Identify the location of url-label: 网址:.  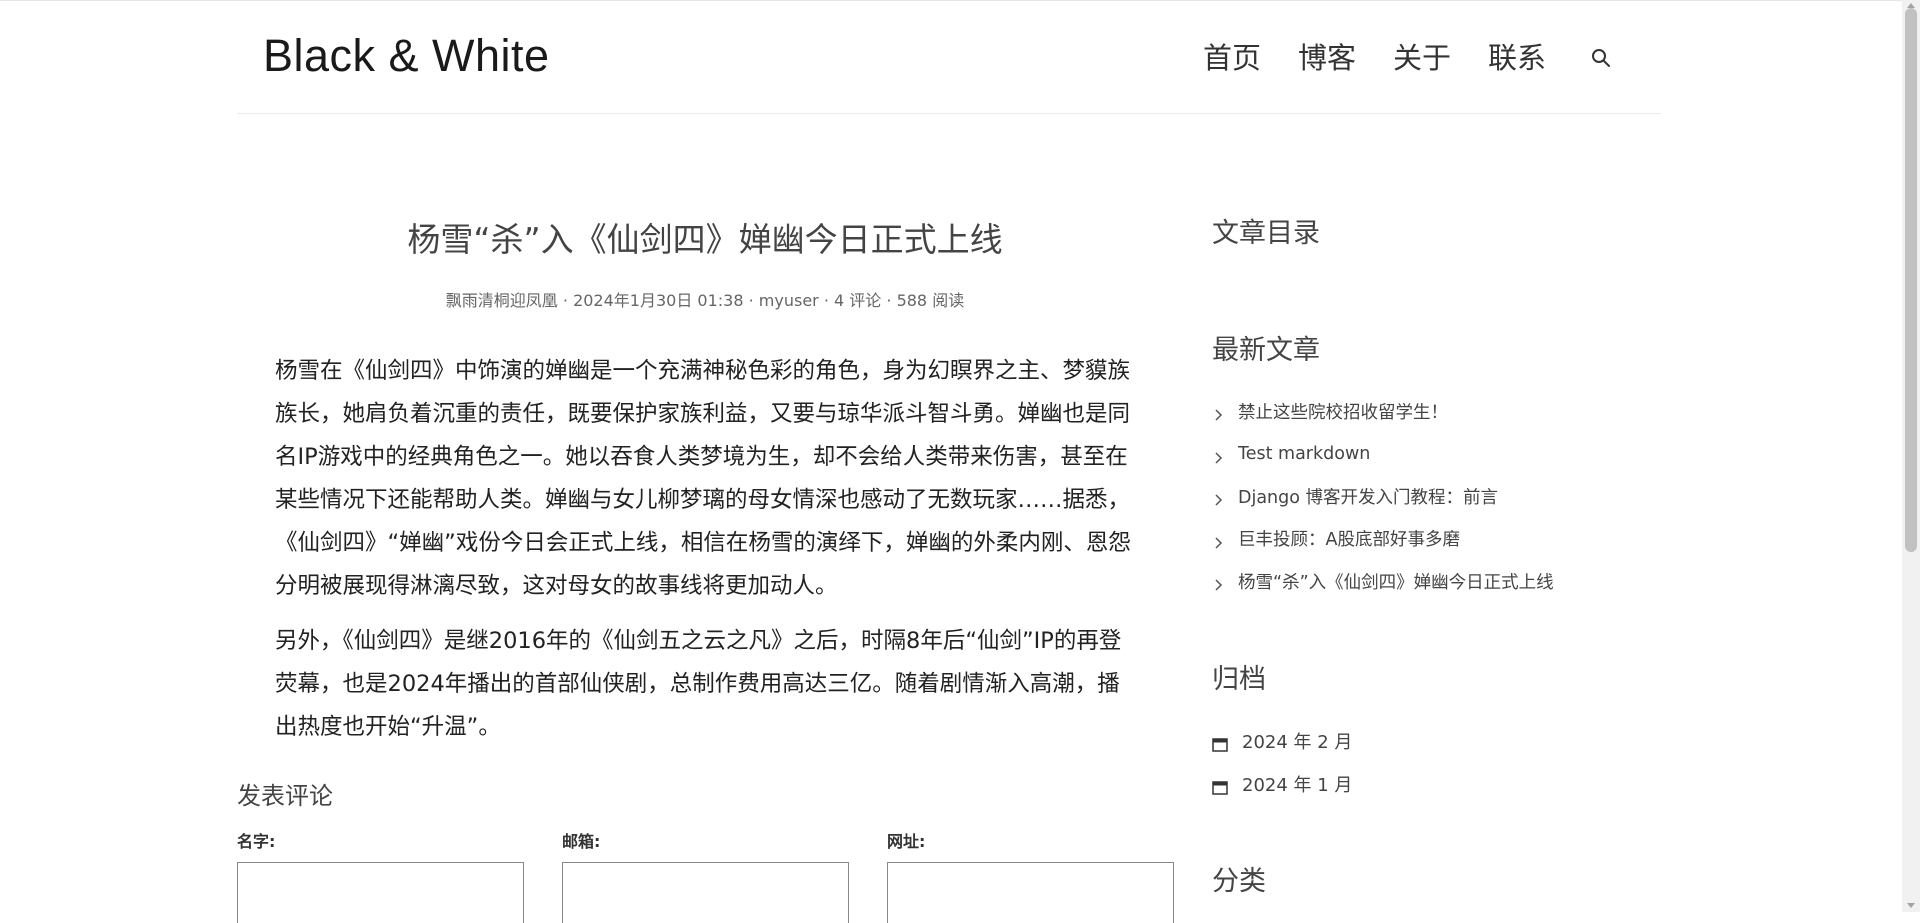
(906, 841).